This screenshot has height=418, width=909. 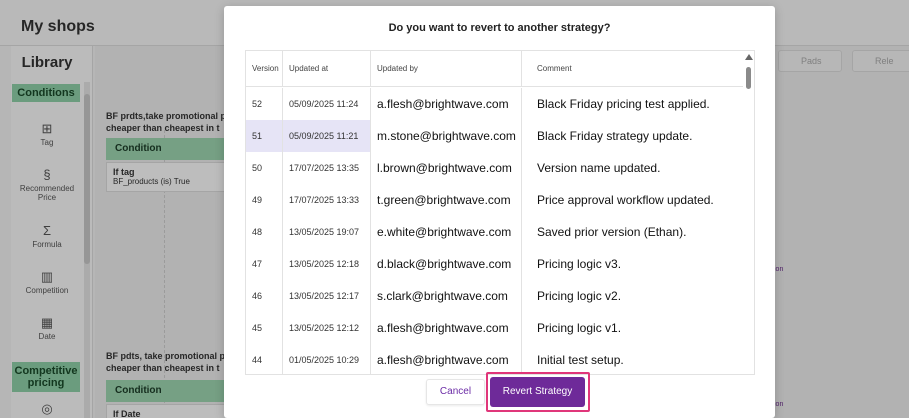 I want to click on cell-updated-by: m.stone@brightwave.com, so click(x=446, y=136).